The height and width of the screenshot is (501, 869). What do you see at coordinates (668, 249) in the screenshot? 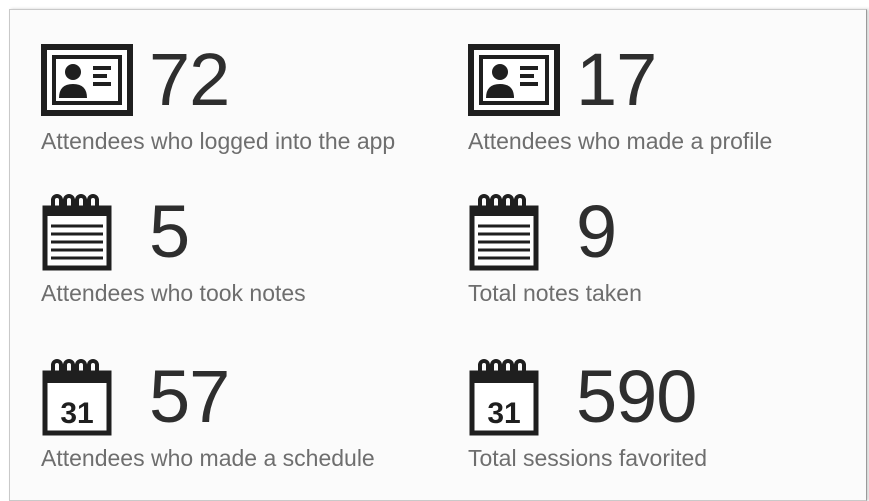
I see `stat-notes-total: 9 Total notes taken` at bounding box center [668, 249].